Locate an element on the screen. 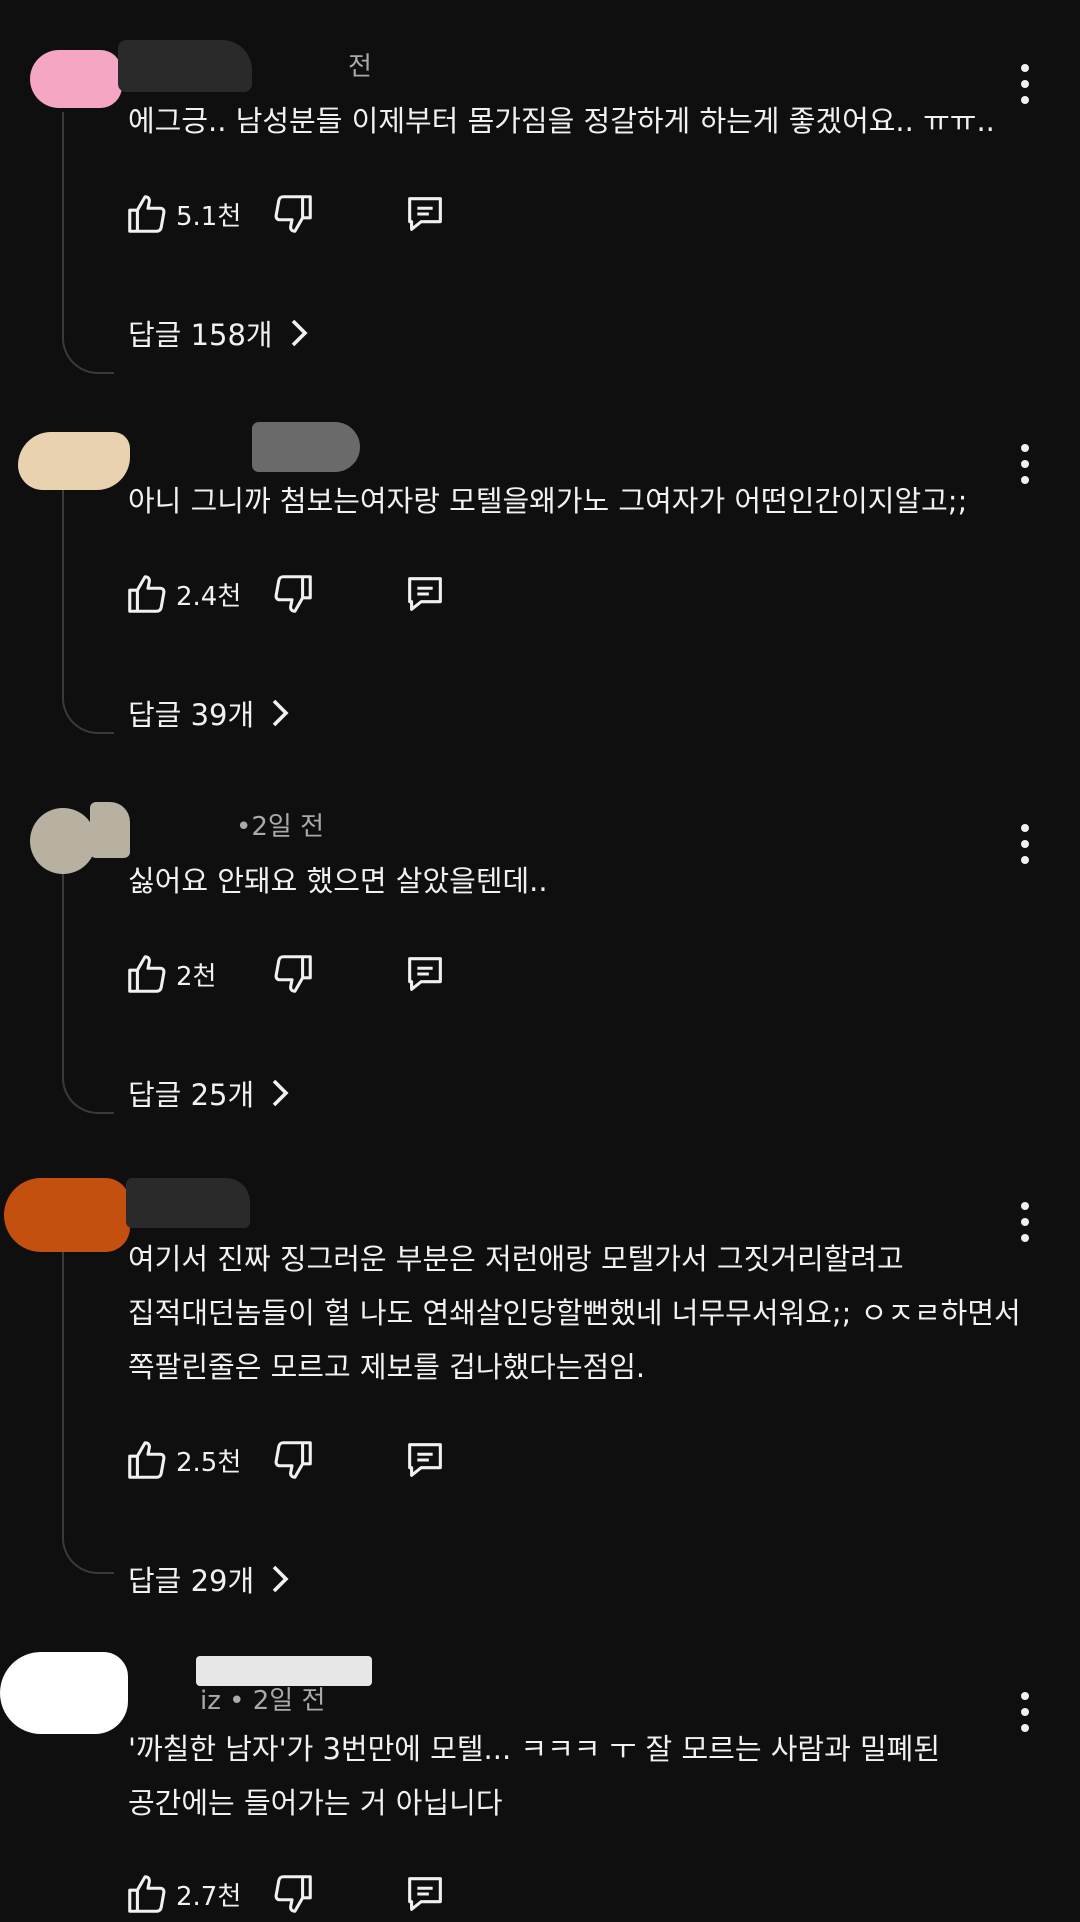 Image resolution: width=1080 pixels, height=1922 pixels. like-count: 2.5천 is located at coordinates (209, 1462).